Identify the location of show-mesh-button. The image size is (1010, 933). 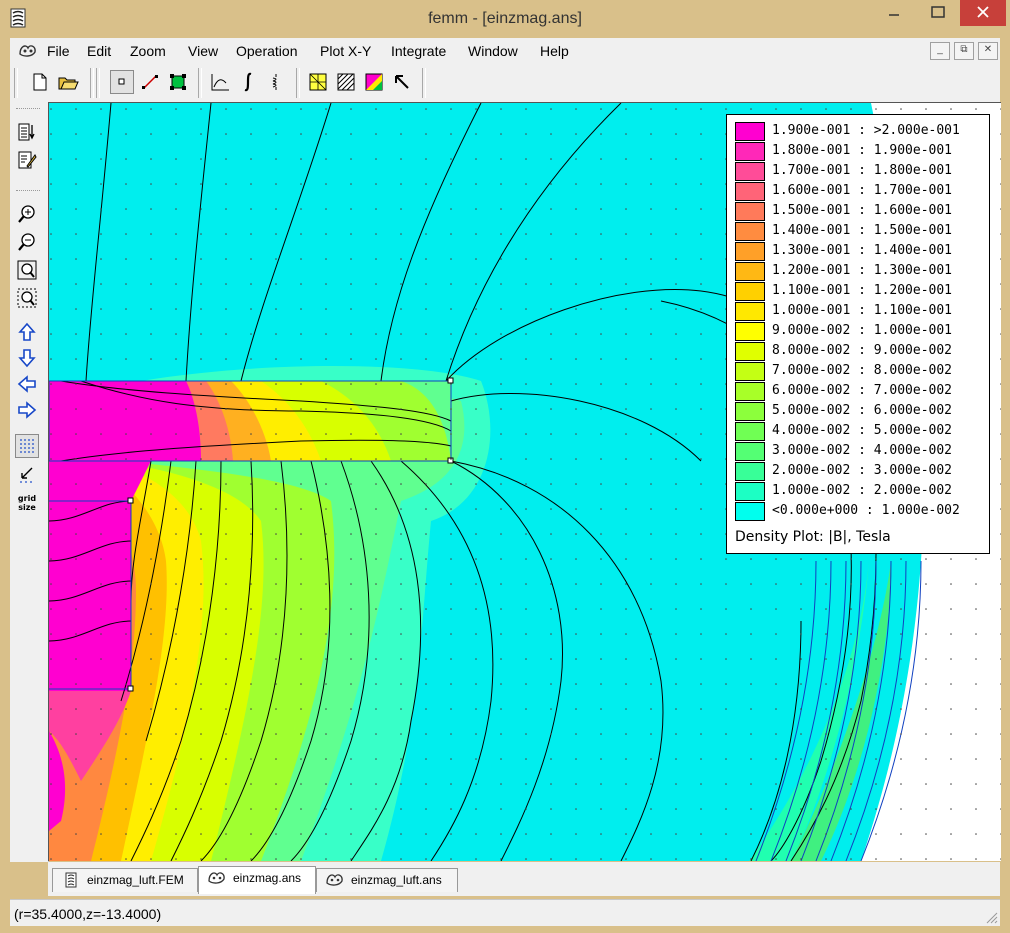
(318, 82).